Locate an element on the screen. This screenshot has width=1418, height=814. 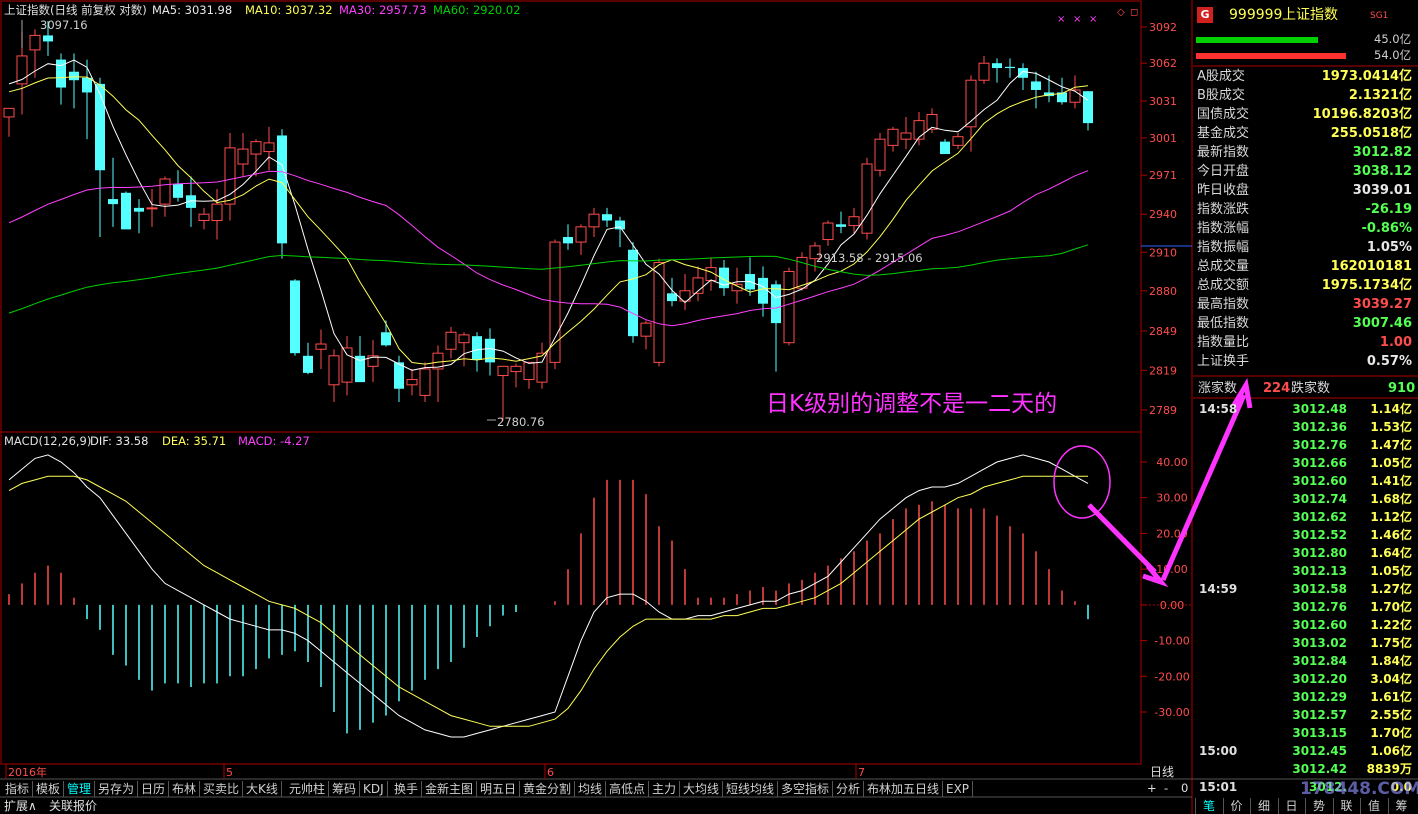
quote-row: 昨日收盘 3039.01 is located at coordinates (1305, 190).